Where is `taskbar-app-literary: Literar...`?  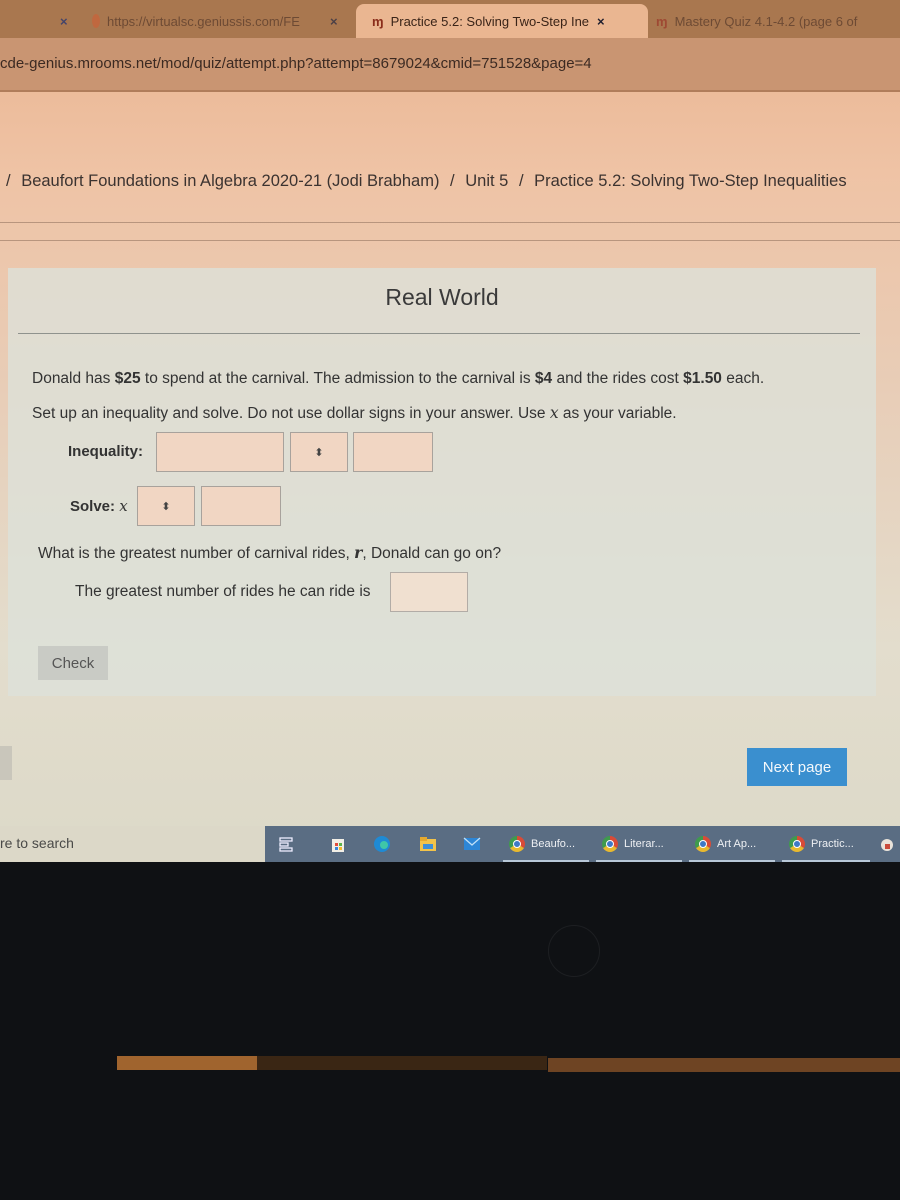 taskbar-app-literary: Literar... is located at coordinates (633, 844).